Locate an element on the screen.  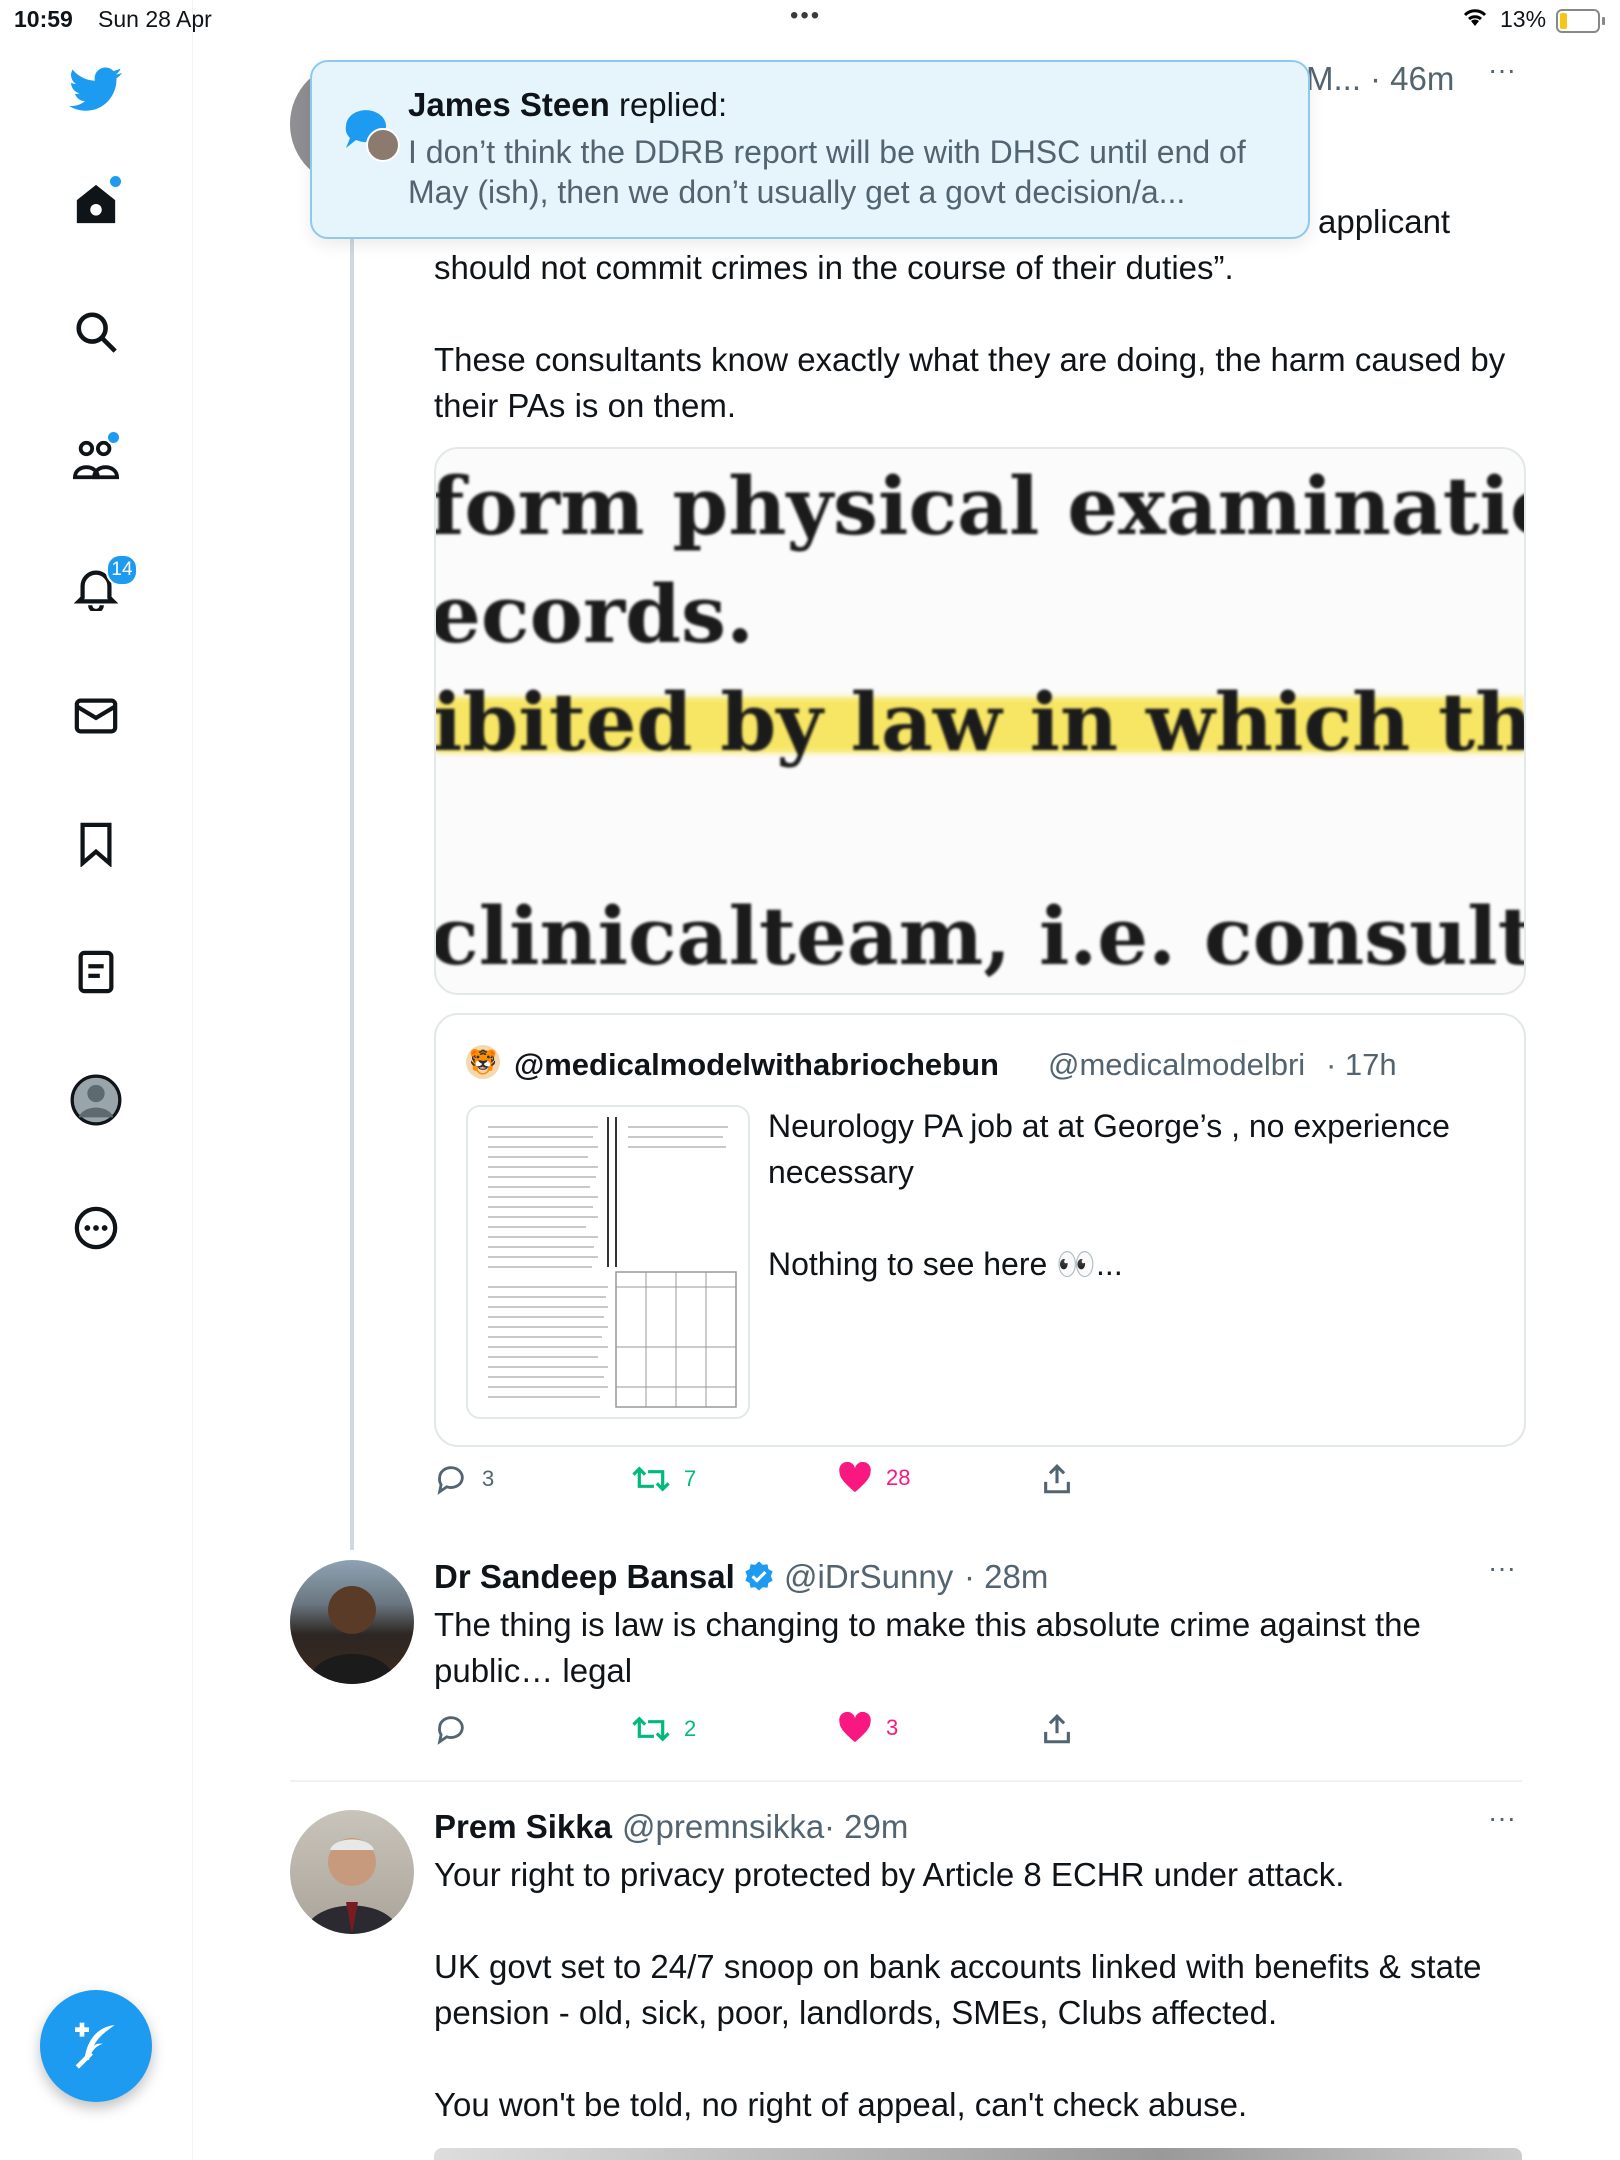
communities-new-dot is located at coordinates (113, 437).